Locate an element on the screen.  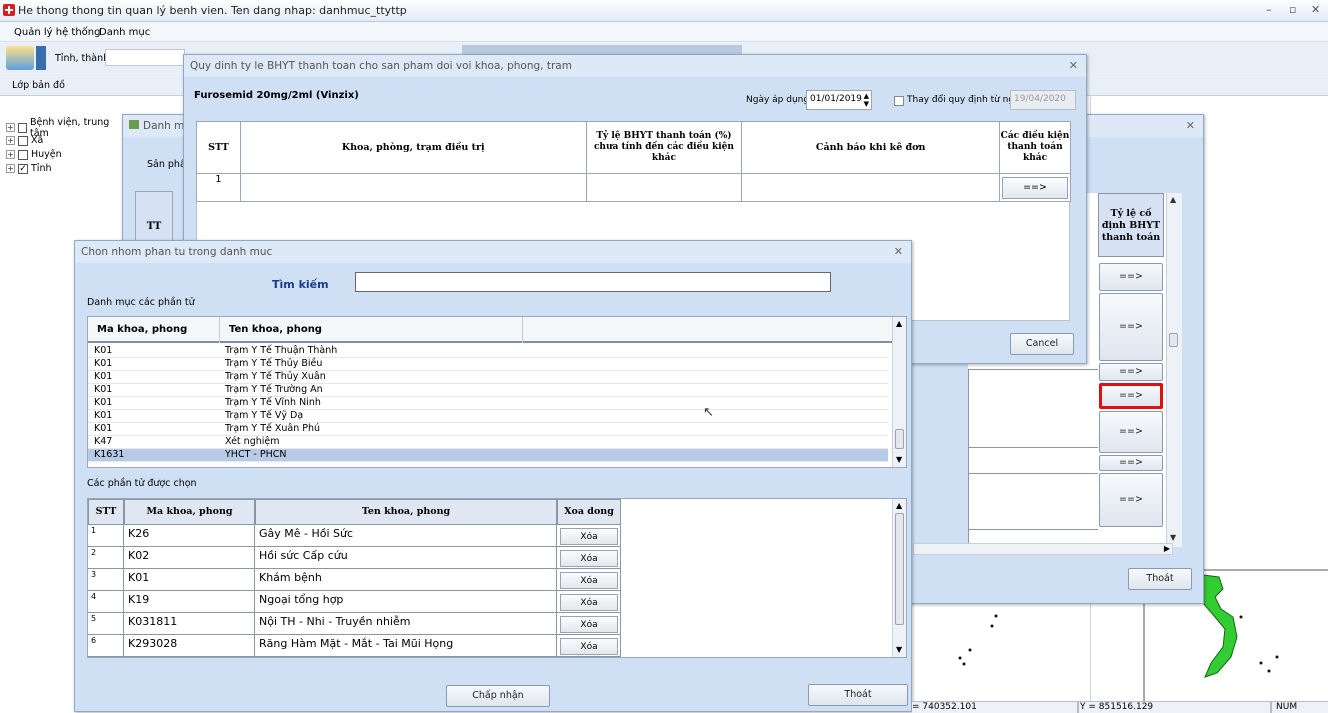
tree-item-province: + ✓ Tỉnh is located at coordinates (28, 168).